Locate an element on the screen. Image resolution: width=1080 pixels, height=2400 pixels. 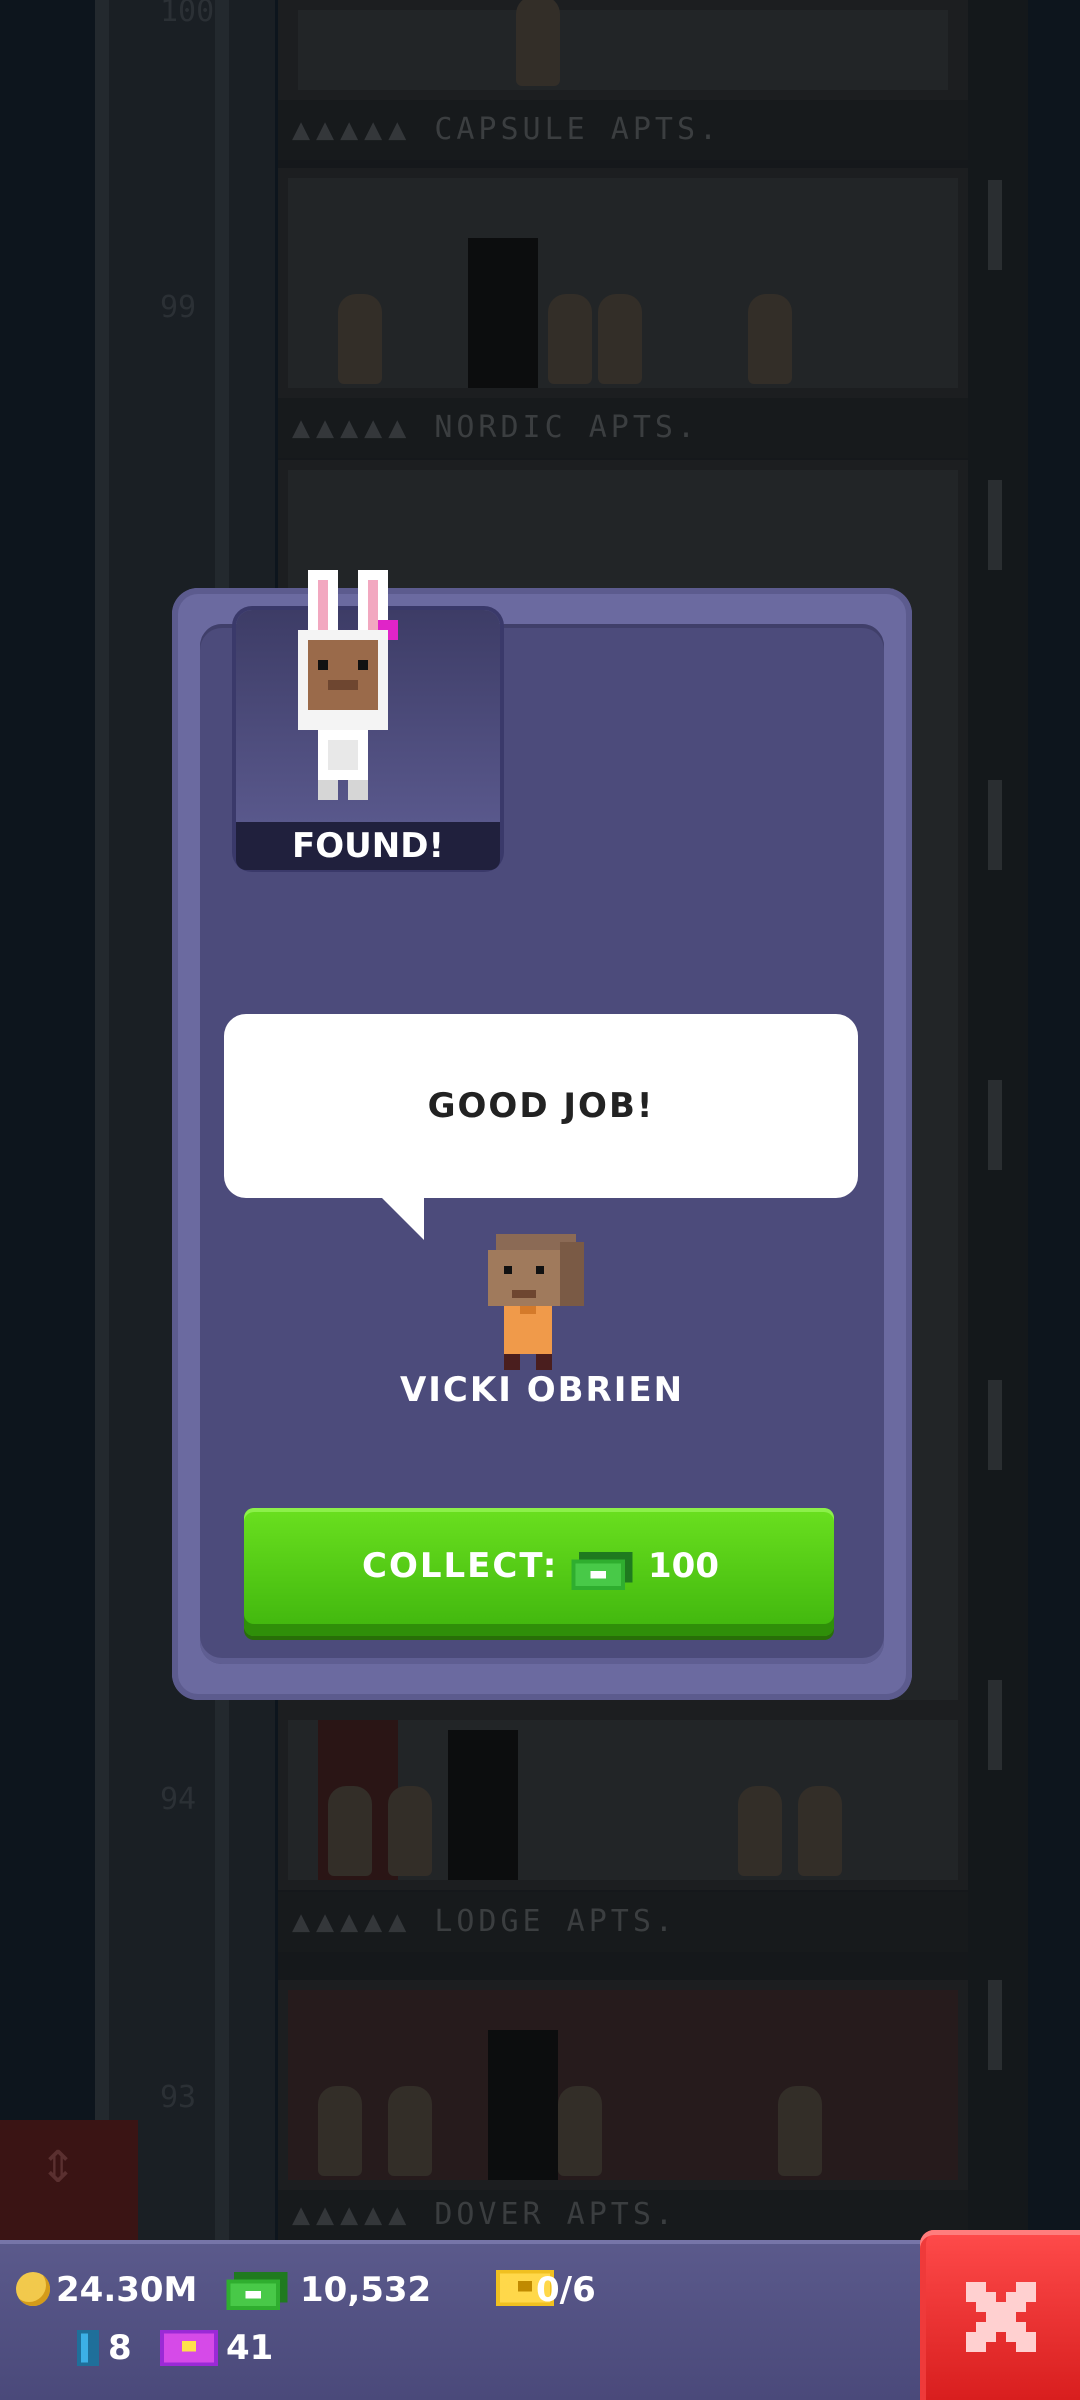
collect-button: COLLECT: 100 is located at coordinates (539, 1572).